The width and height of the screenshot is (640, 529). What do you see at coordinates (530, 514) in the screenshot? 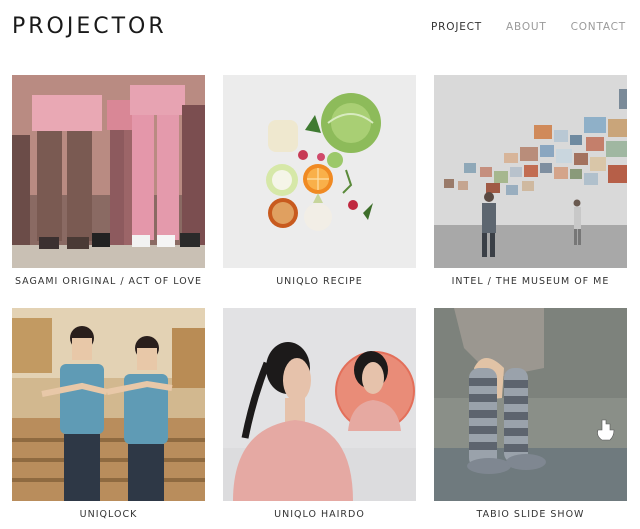
I see `project-title: TABIO SLIDE SHOW` at bounding box center [530, 514].